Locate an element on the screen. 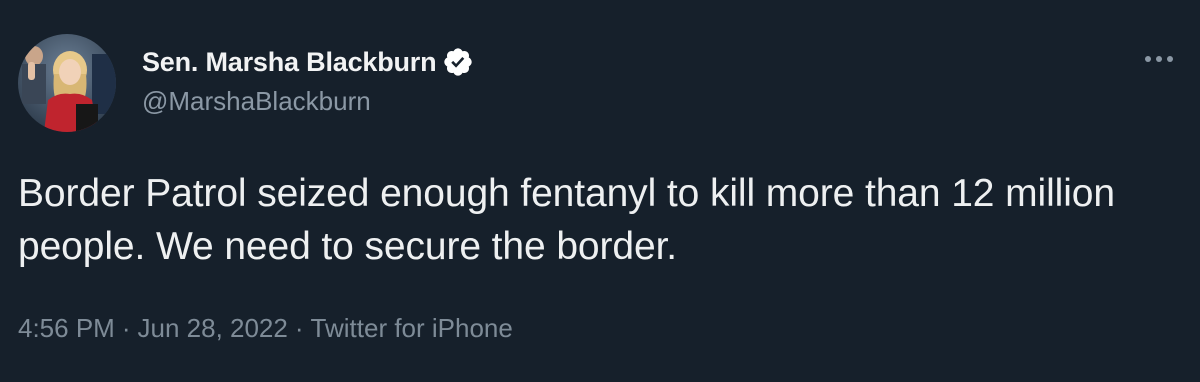  avatar-image is located at coordinates (67, 83).